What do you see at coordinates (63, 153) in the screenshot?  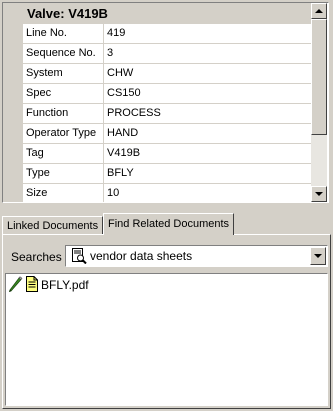 I see `property-name: Tag` at bounding box center [63, 153].